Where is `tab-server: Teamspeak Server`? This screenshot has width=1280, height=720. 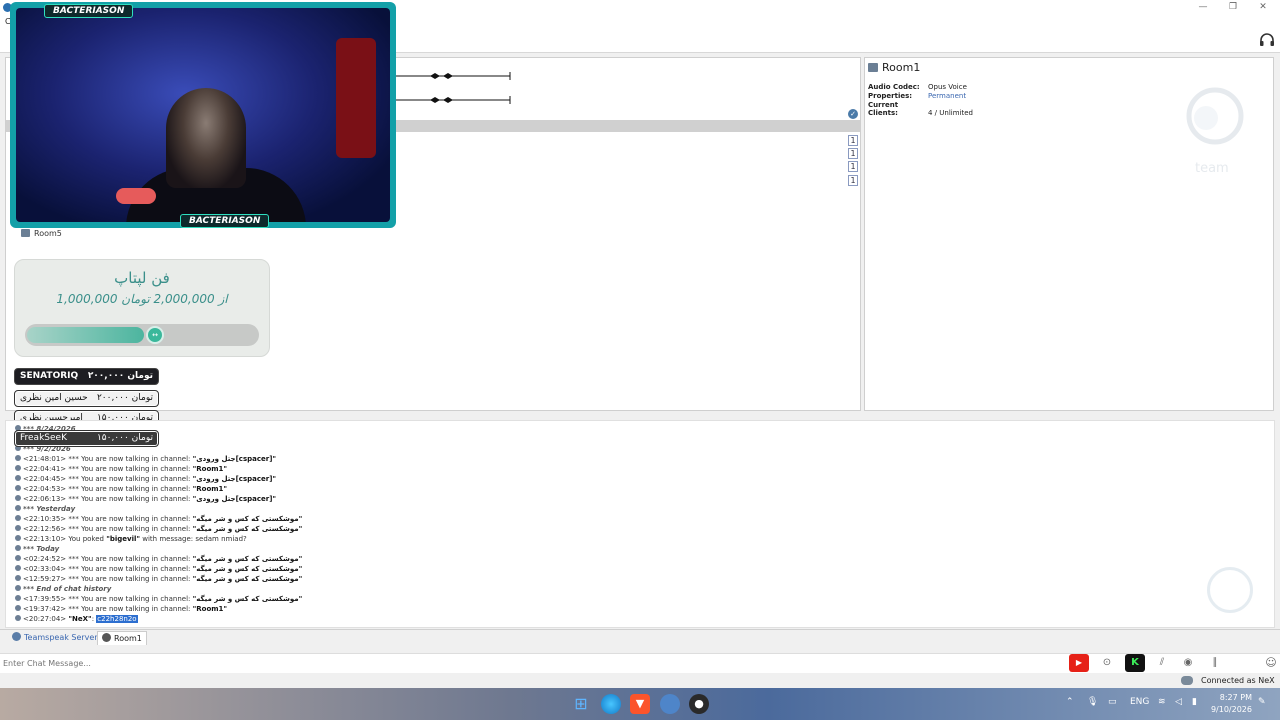
tab-server: Teamspeak Server is located at coordinates (55, 638).